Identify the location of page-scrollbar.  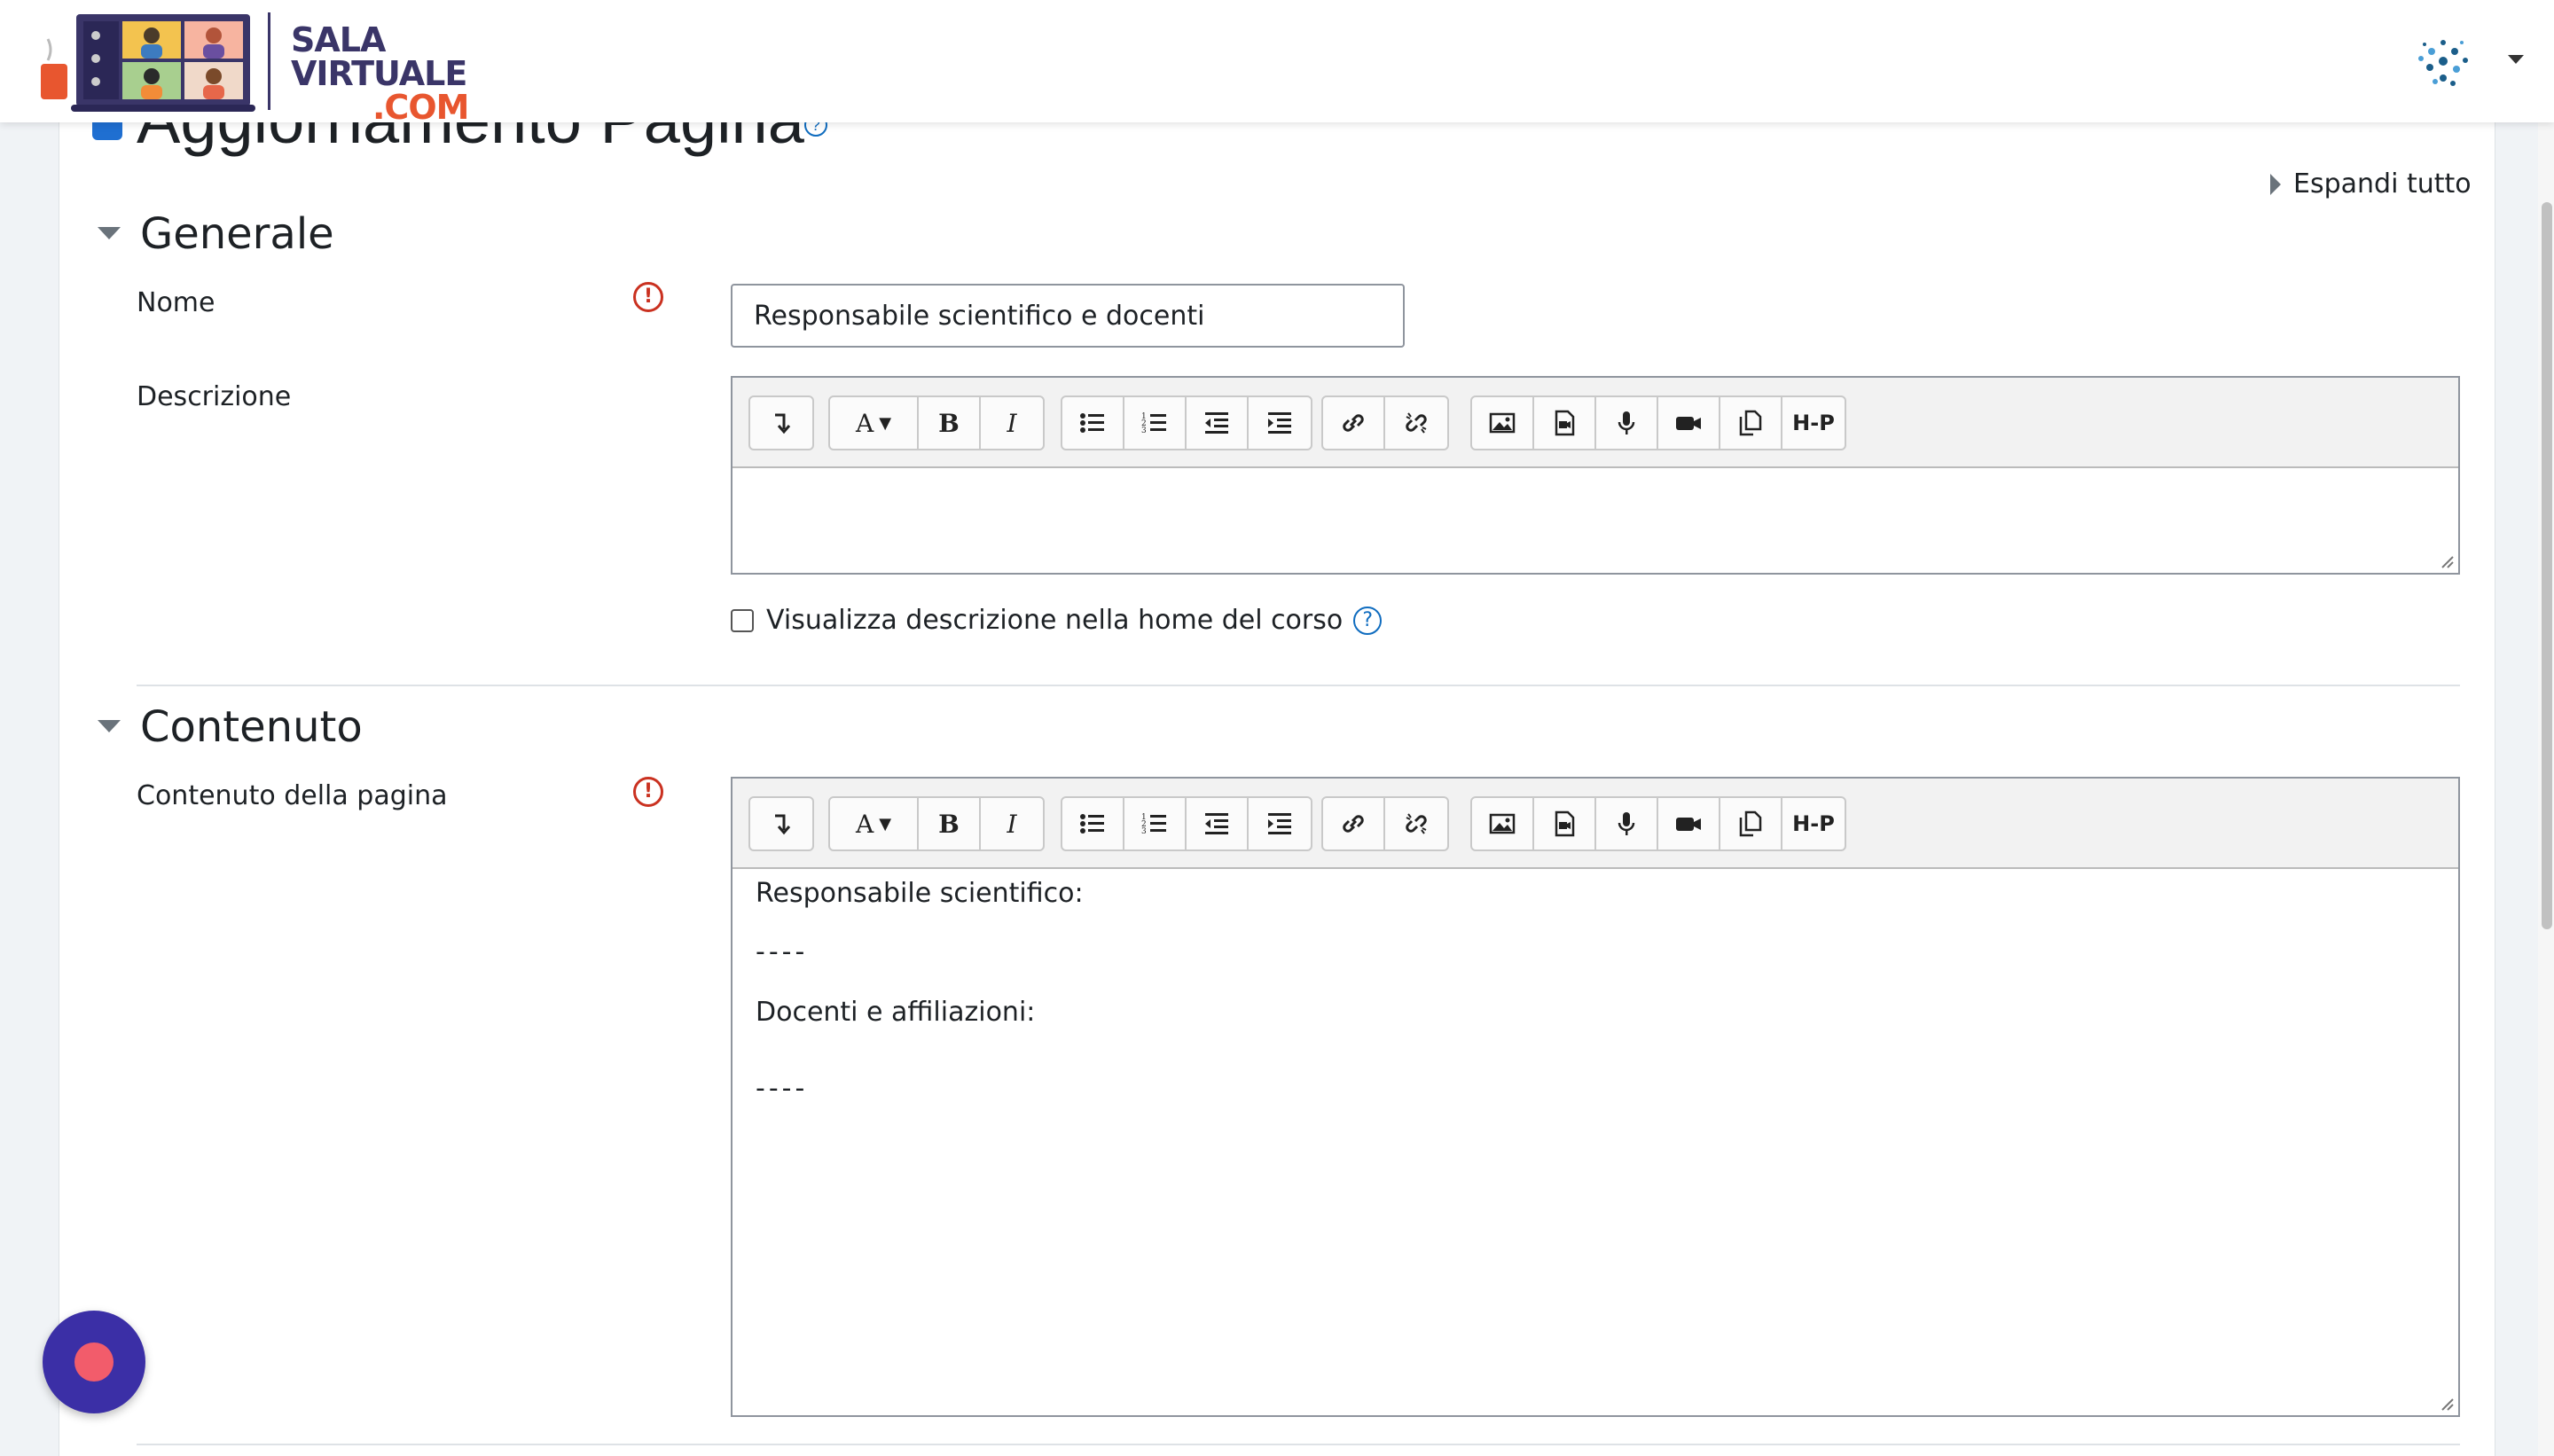
(2546, 789).